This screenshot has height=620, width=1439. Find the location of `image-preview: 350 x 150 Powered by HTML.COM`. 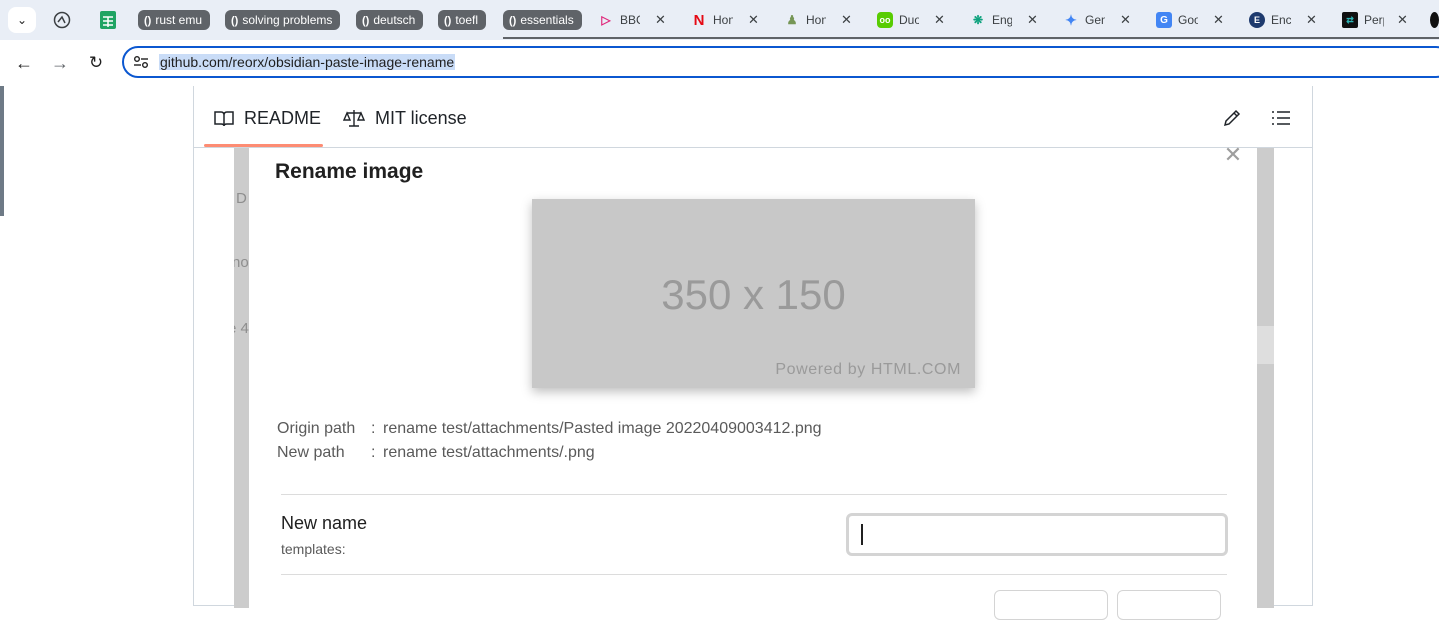

image-preview: 350 x 150 Powered by HTML.COM is located at coordinates (753, 293).